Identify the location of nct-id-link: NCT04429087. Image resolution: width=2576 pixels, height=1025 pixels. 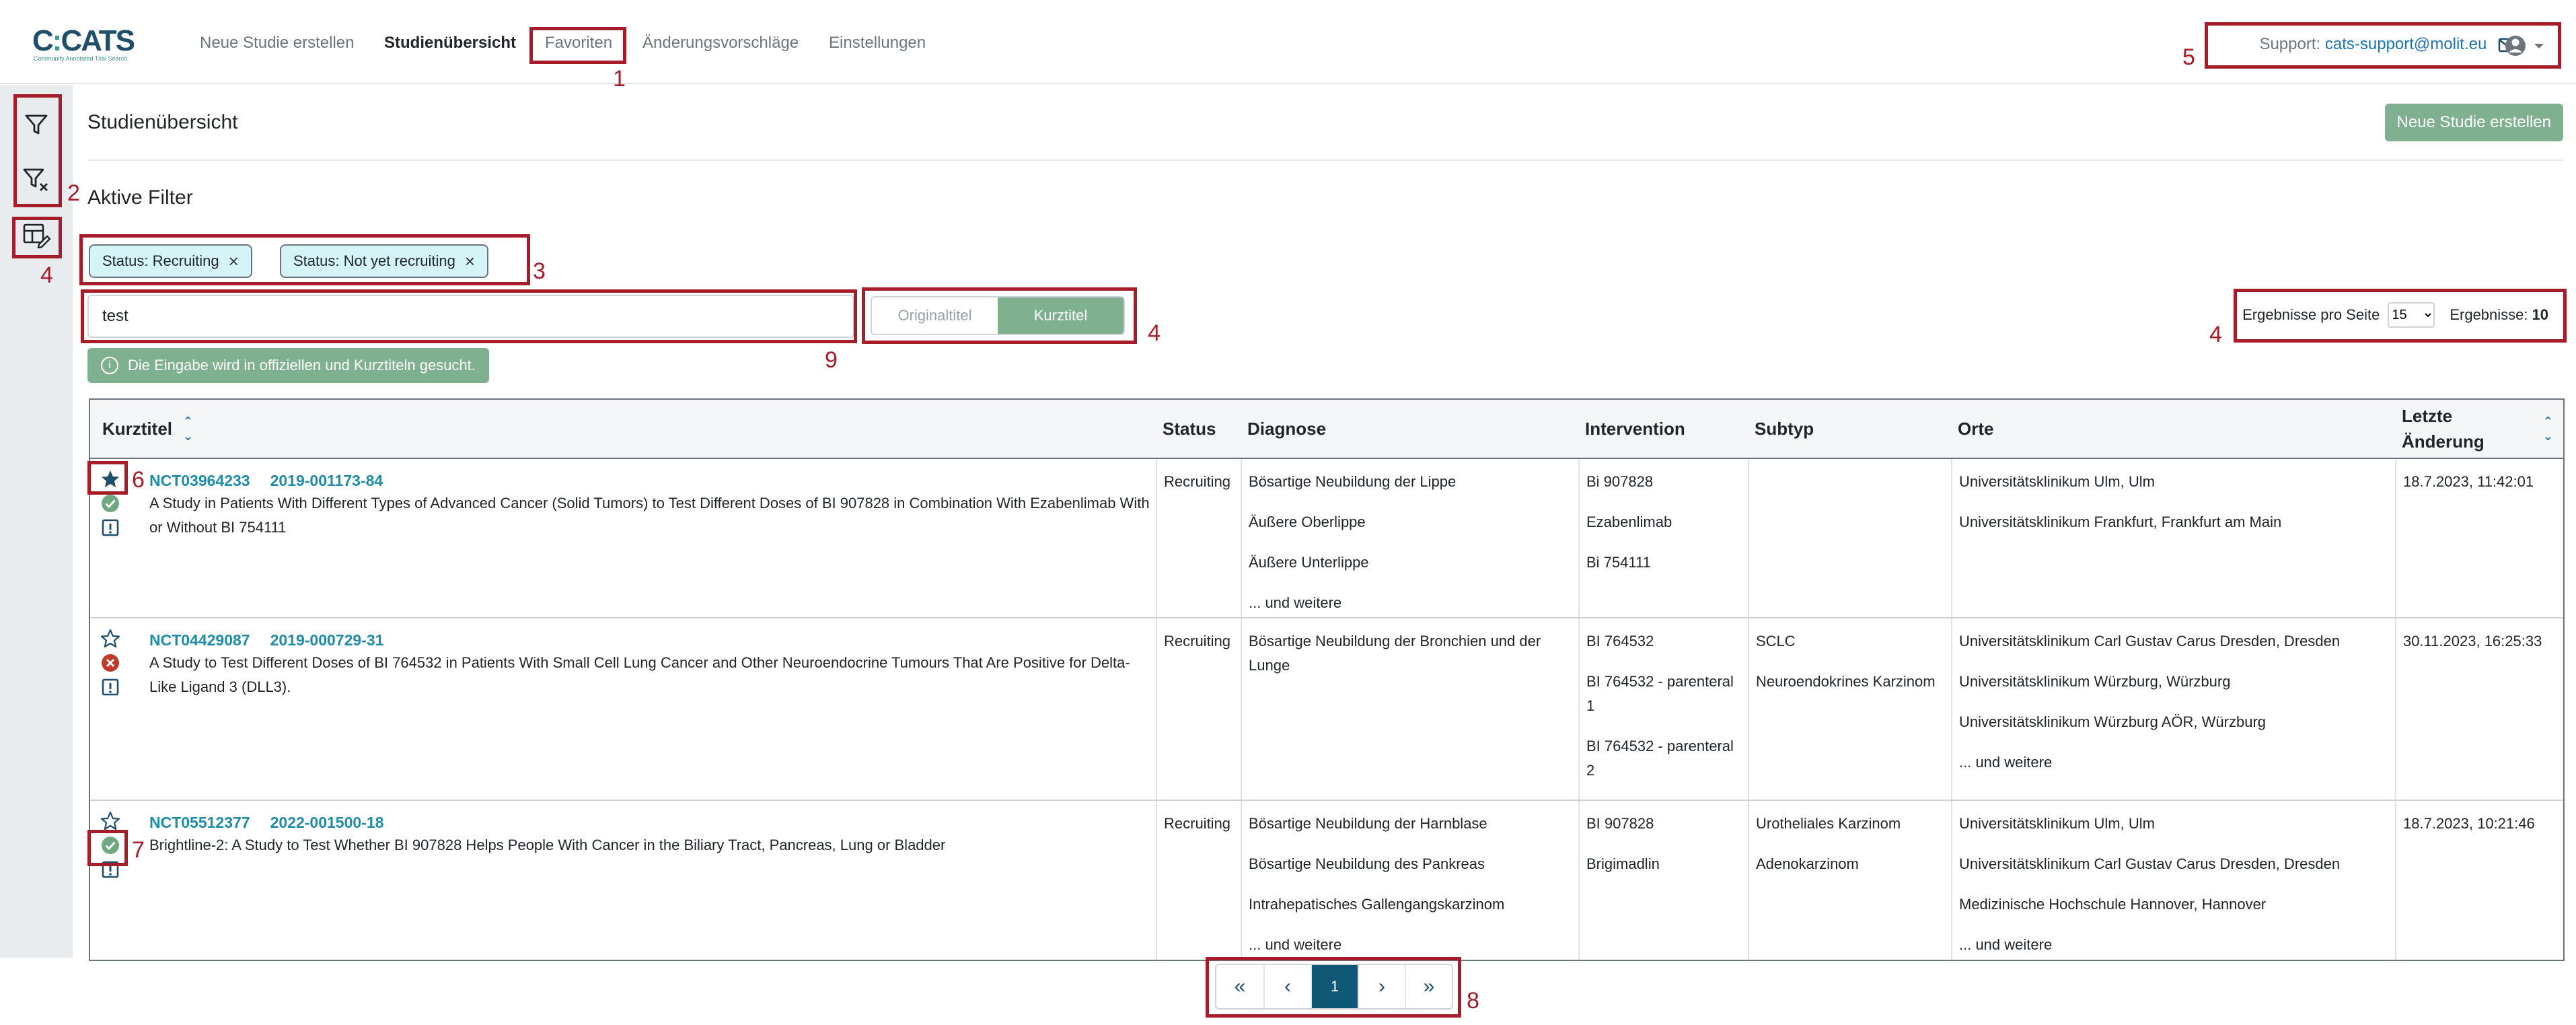
(199, 640).